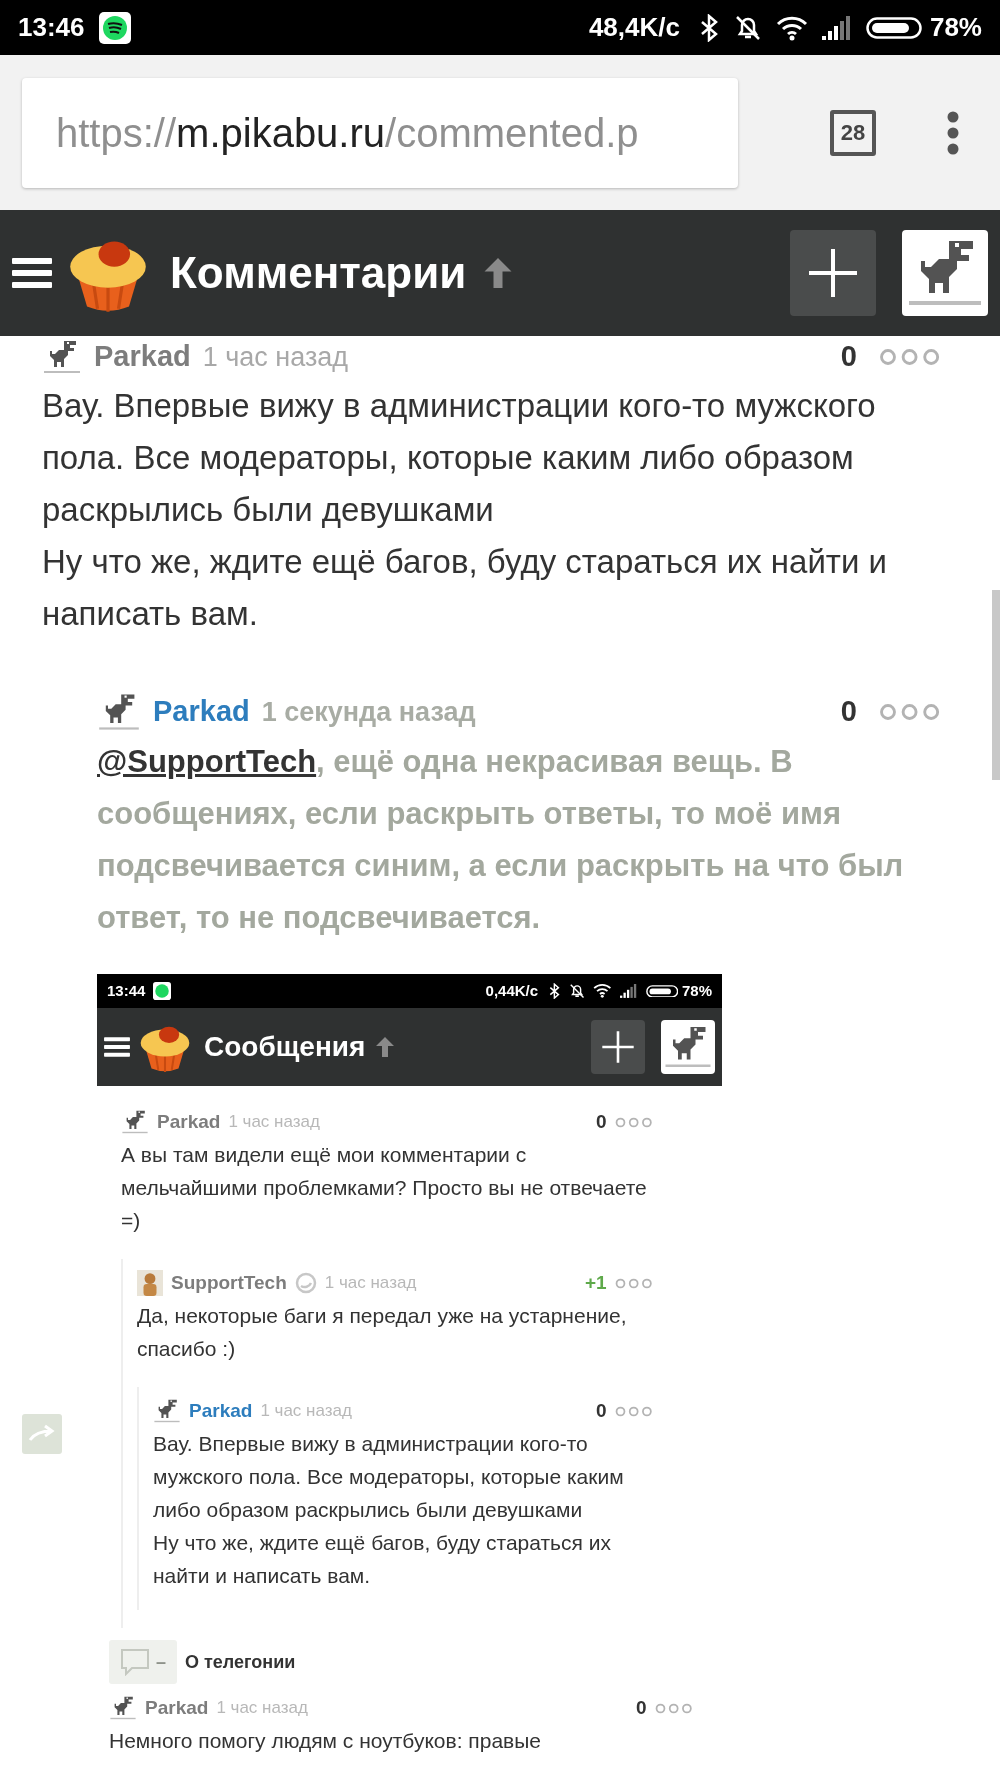 This screenshot has width=1000, height=1777. What do you see at coordinates (161, 1662) in the screenshot?
I see `comment-count: –` at bounding box center [161, 1662].